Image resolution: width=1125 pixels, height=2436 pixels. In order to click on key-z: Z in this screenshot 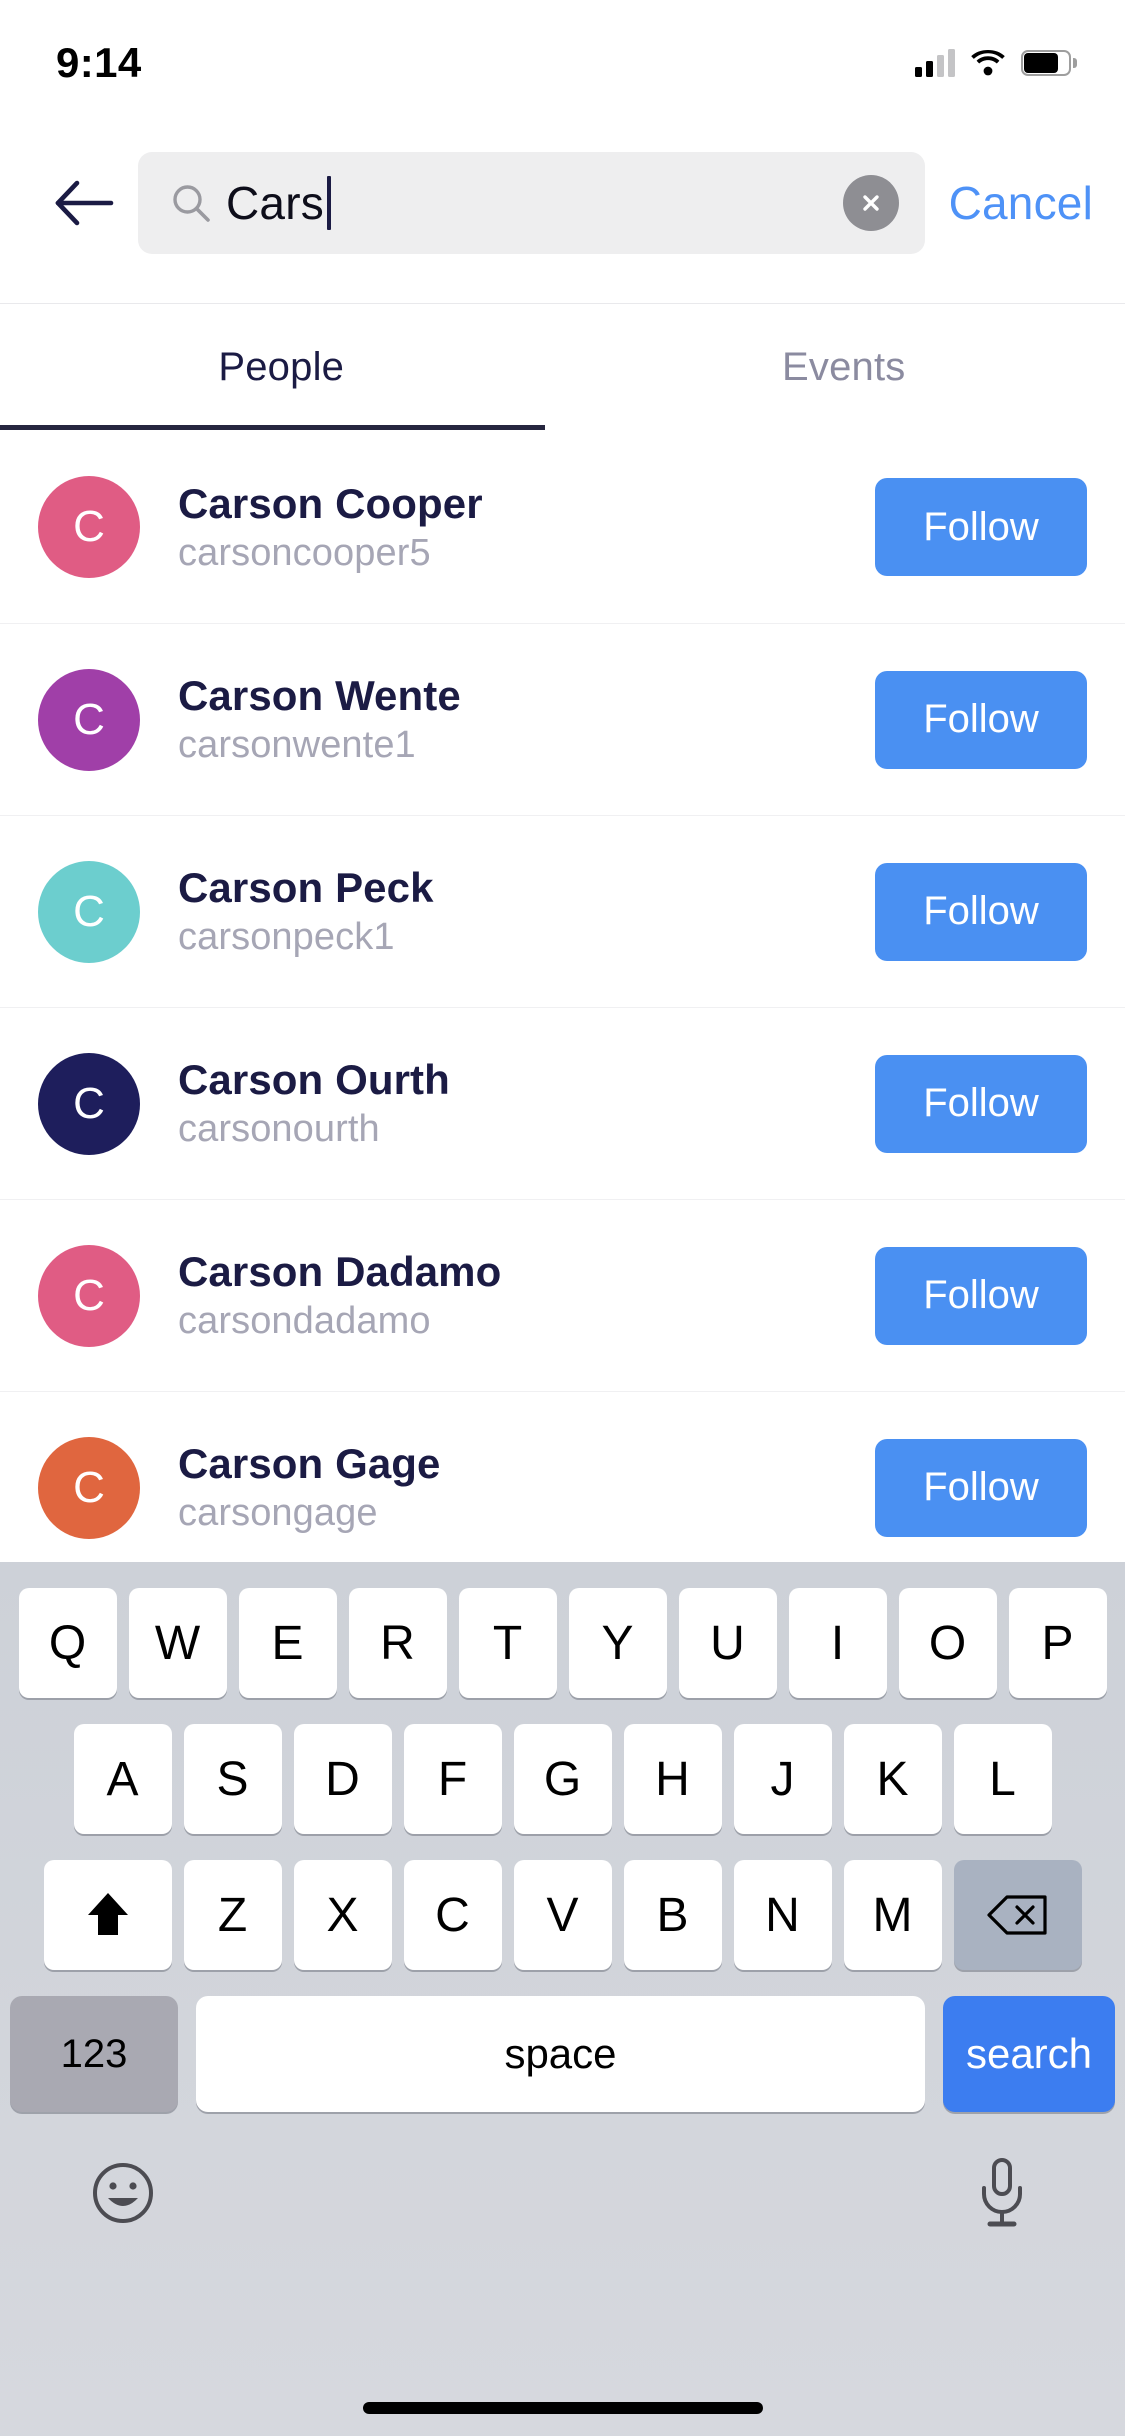, I will do `click(232, 1915)`.